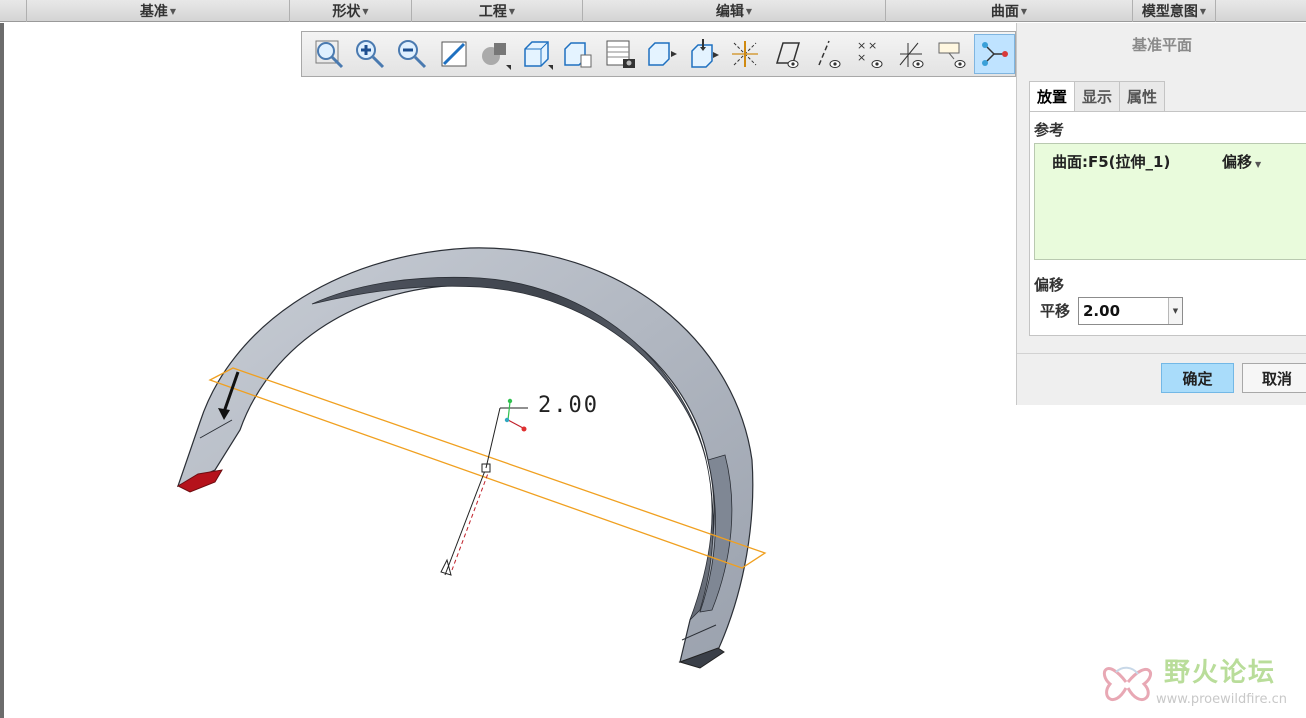 The image size is (1306, 718). What do you see at coordinates (1130, 311) in the screenshot?
I see `translation-input: 2.00 ▼` at bounding box center [1130, 311].